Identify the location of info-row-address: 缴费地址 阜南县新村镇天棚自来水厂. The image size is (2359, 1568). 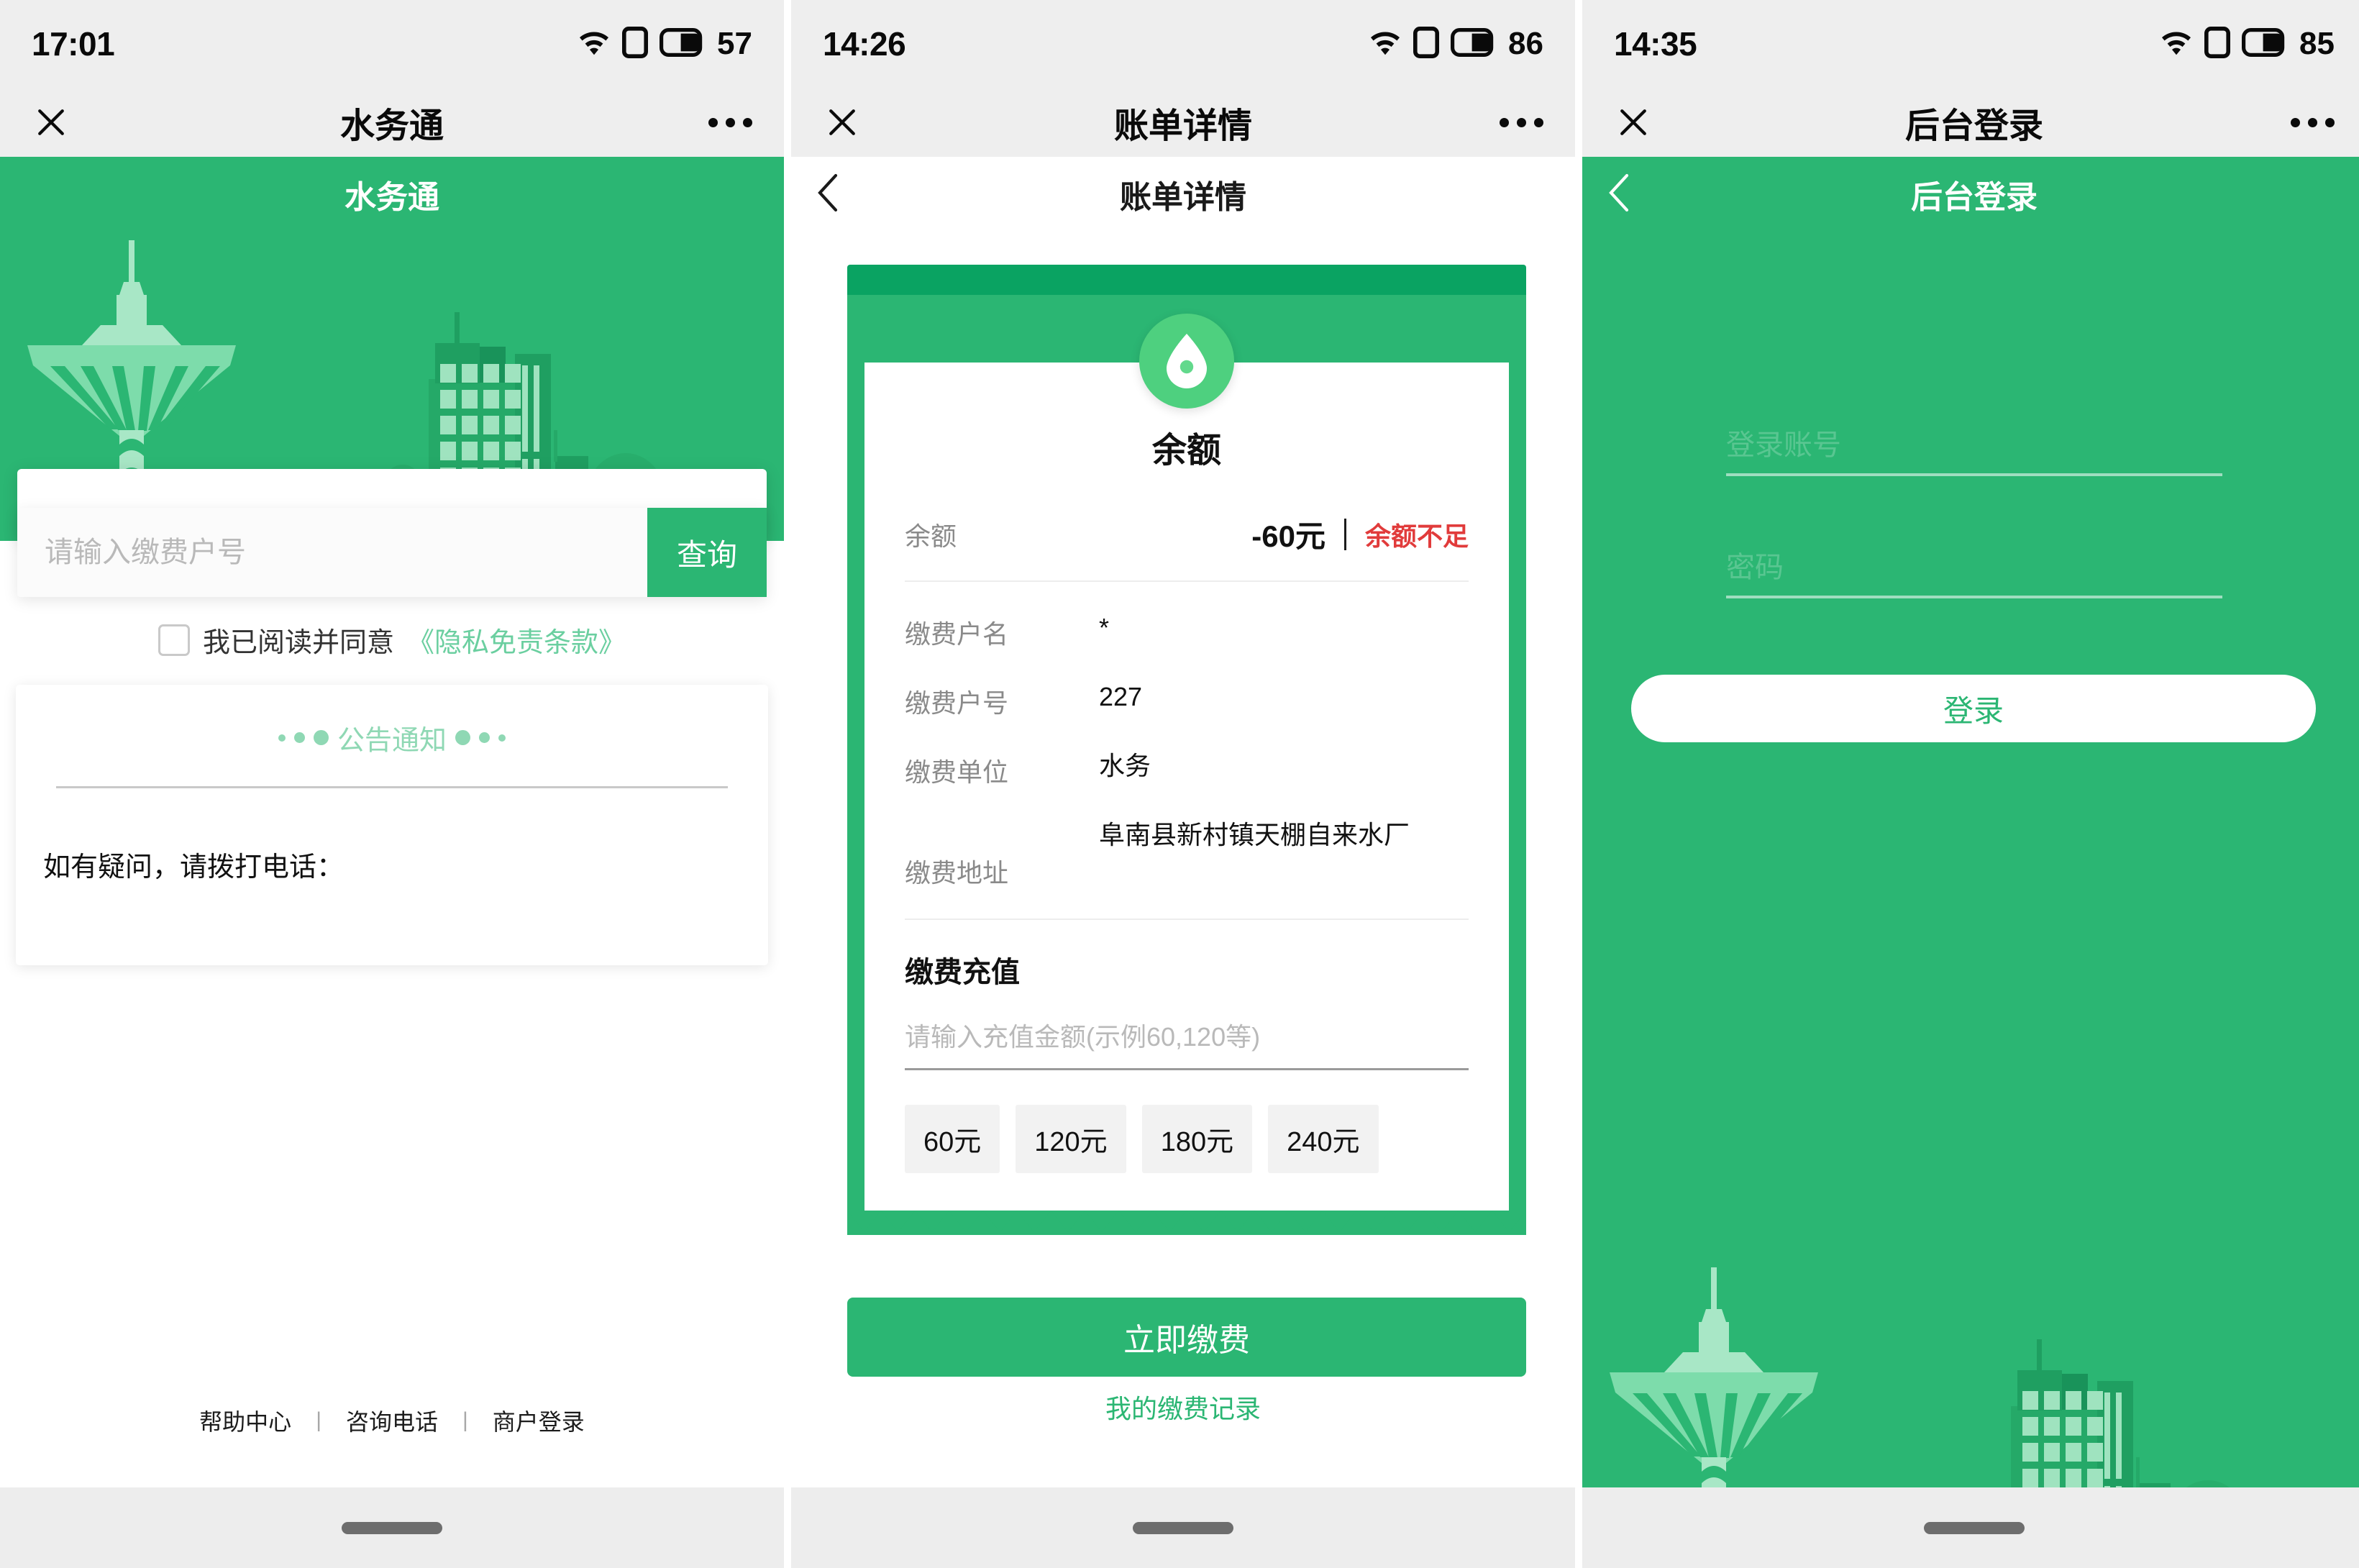
(1187, 854).